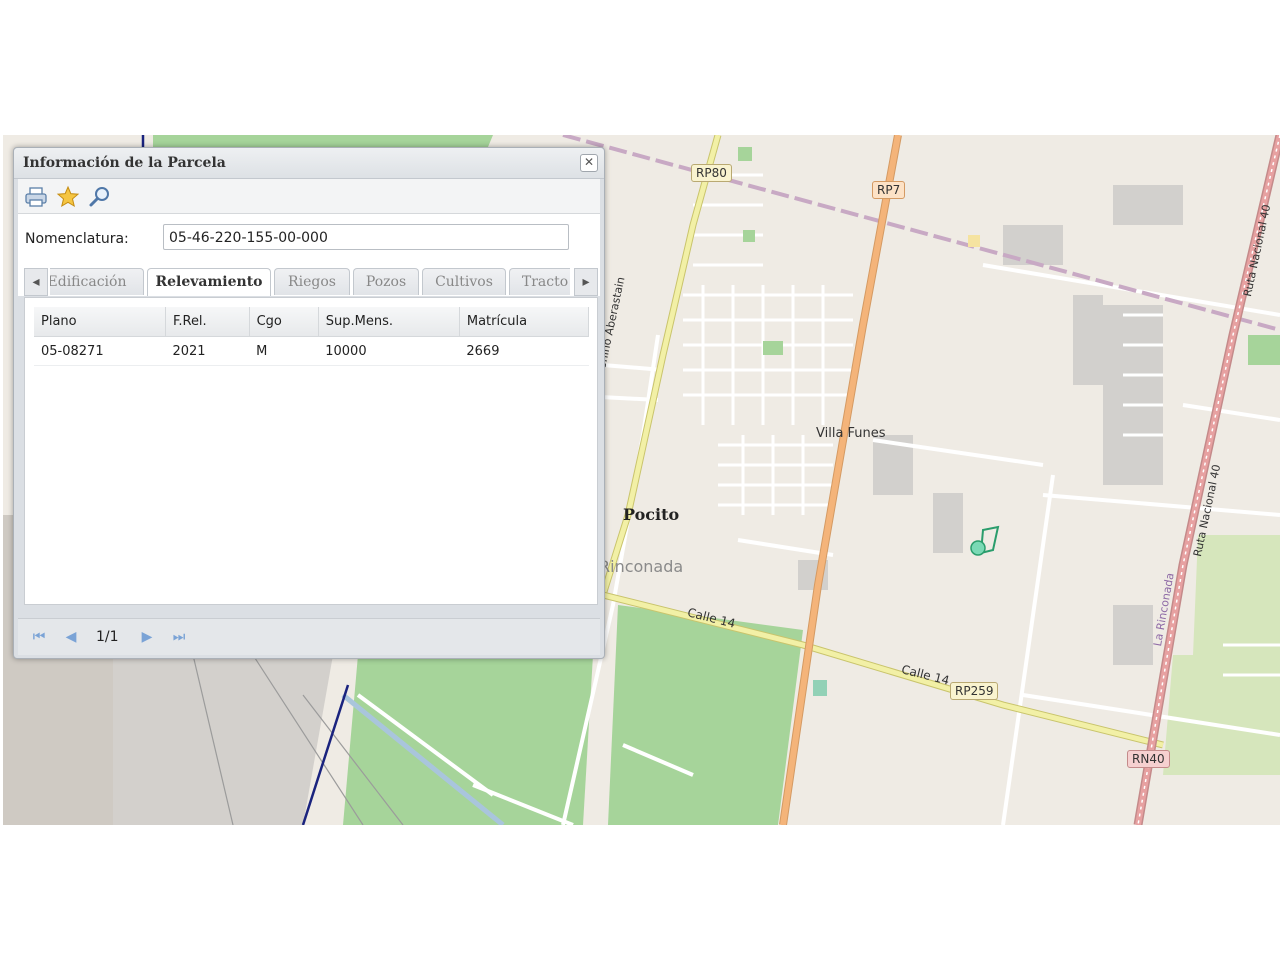  I want to click on table-cell: 05-08271, so click(100, 351).